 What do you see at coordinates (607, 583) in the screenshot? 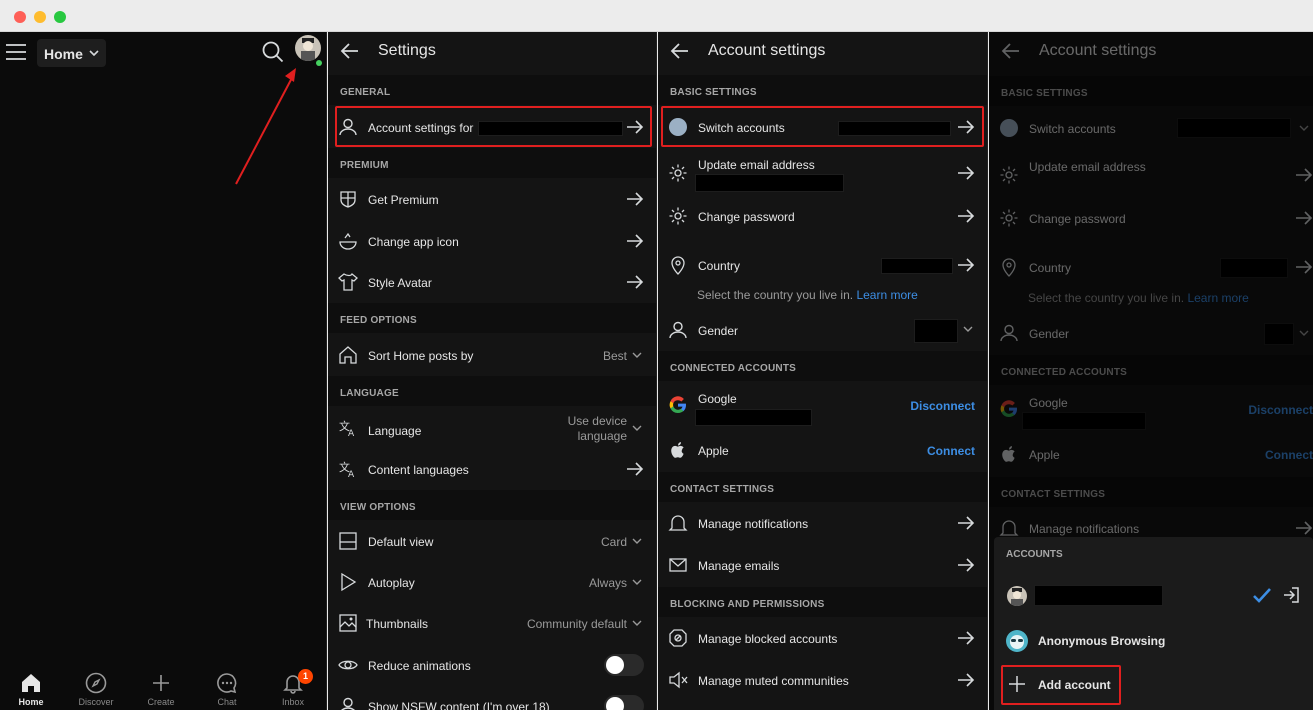
I see `autoplay-value: Always` at bounding box center [607, 583].